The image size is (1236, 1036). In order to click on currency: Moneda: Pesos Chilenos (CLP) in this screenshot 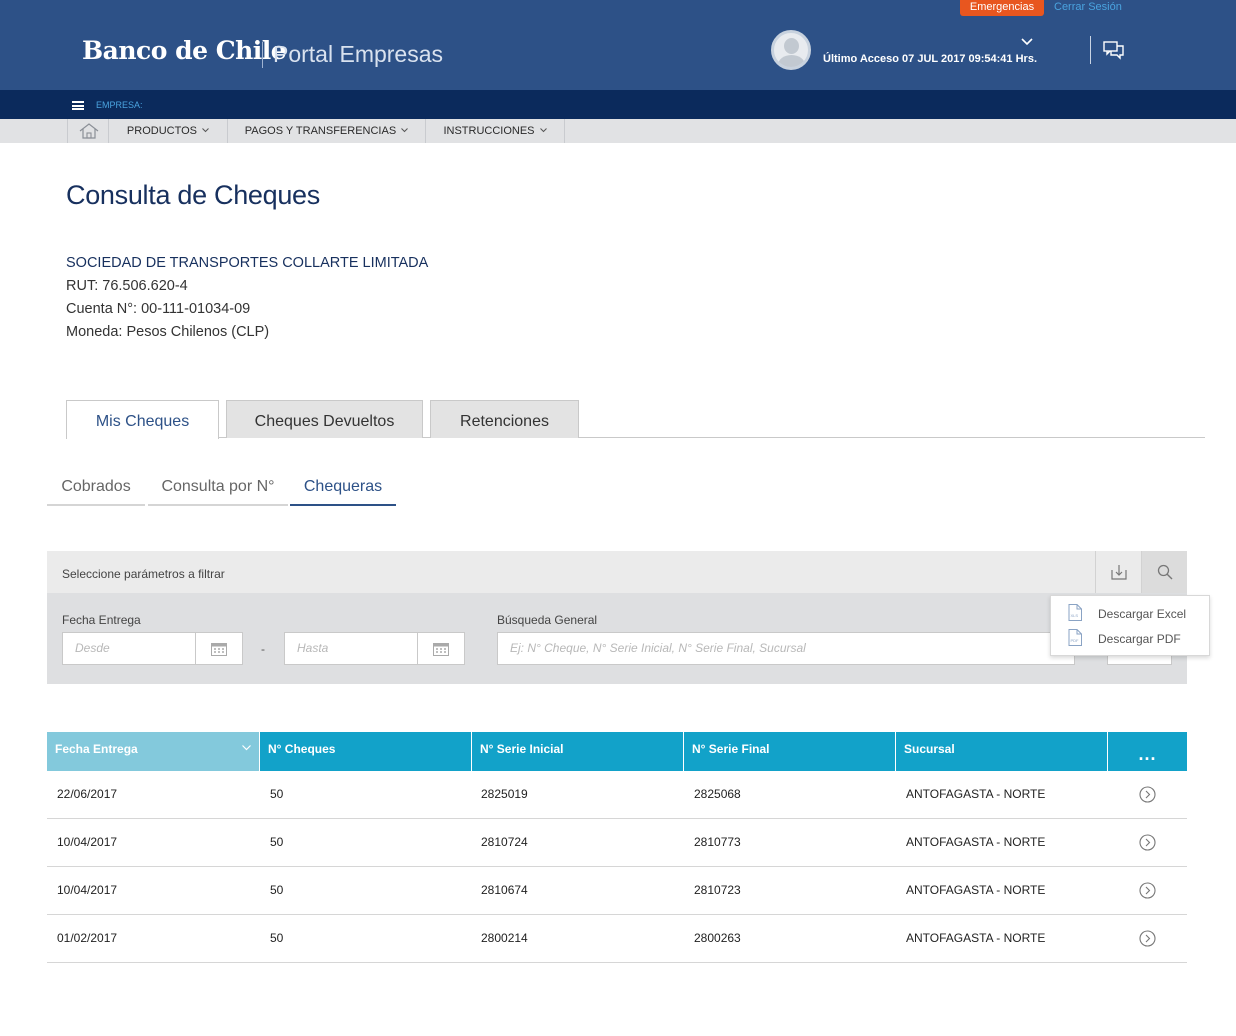, I will do `click(168, 332)`.